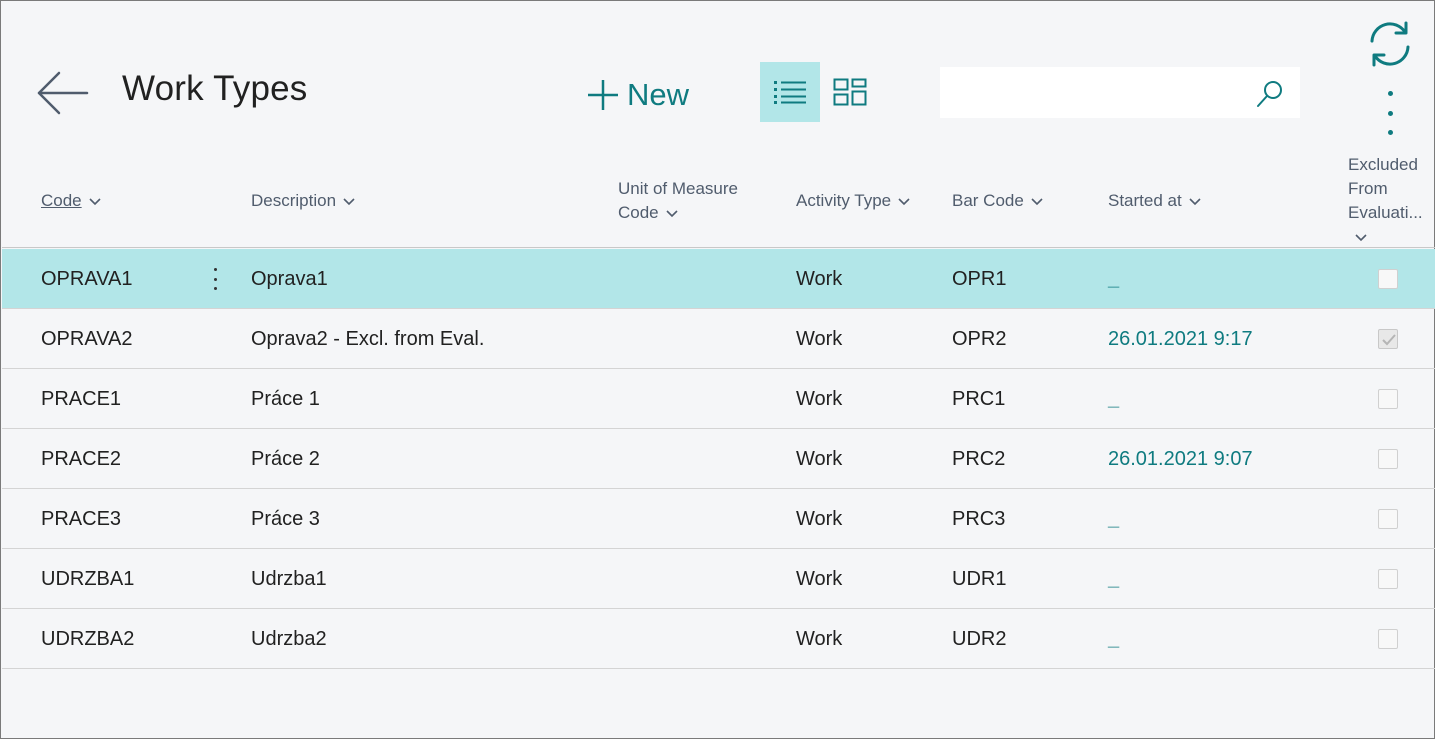 The width and height of the screenshot is (1435, 739). I want to click on cell-code: OPRAVA2, so click(87, 339).